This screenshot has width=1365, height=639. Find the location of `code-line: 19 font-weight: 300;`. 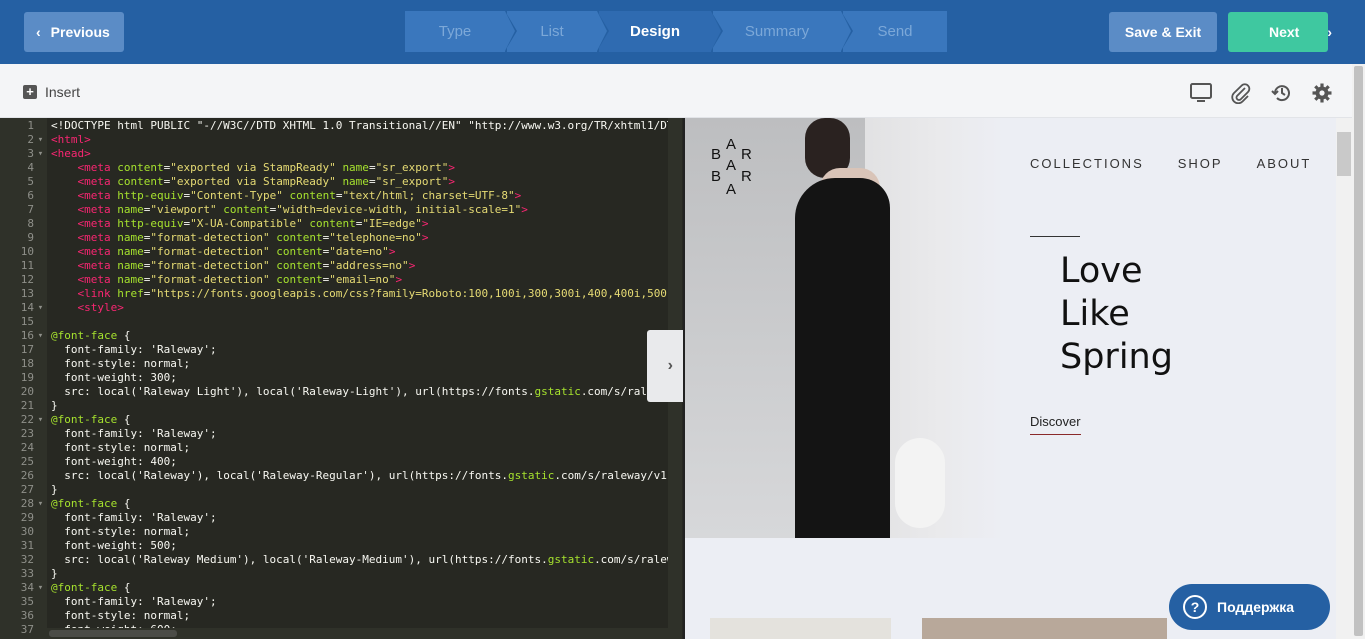

code-line: 19 font-weight: 300; is located at coordinates (334, 378).